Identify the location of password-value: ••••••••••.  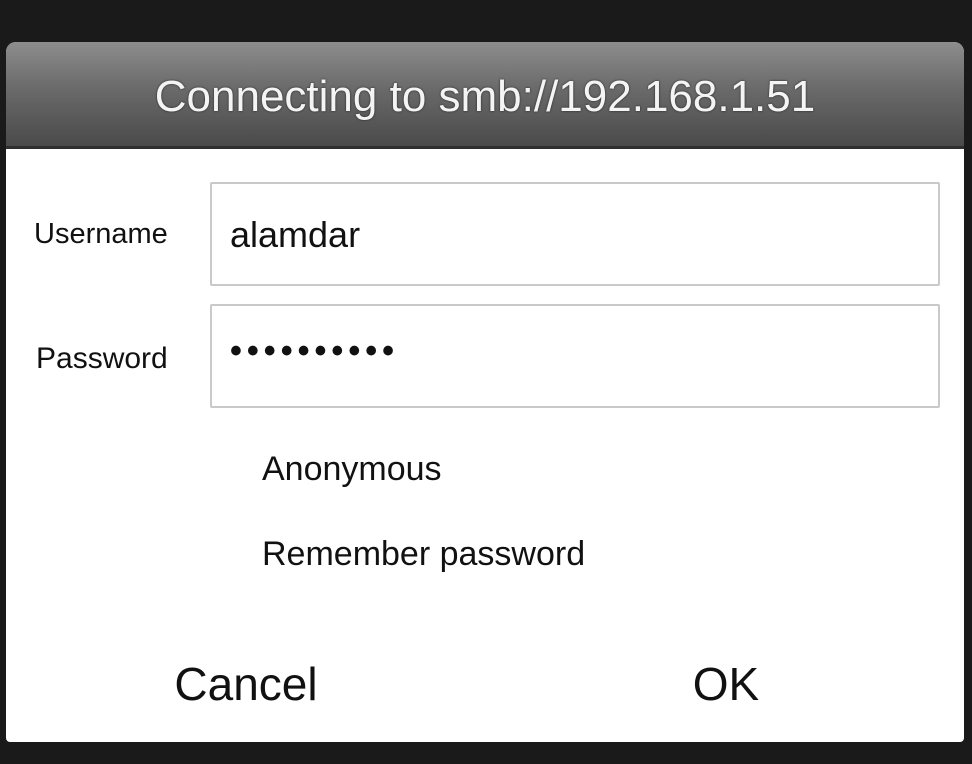
(315, 351).